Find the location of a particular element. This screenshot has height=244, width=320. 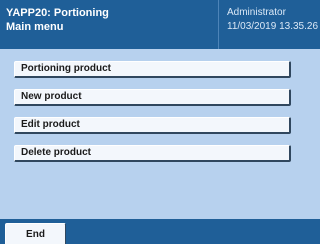

datetime: 11/03/2019 13.35.26 is located at coordinates (273, 26).